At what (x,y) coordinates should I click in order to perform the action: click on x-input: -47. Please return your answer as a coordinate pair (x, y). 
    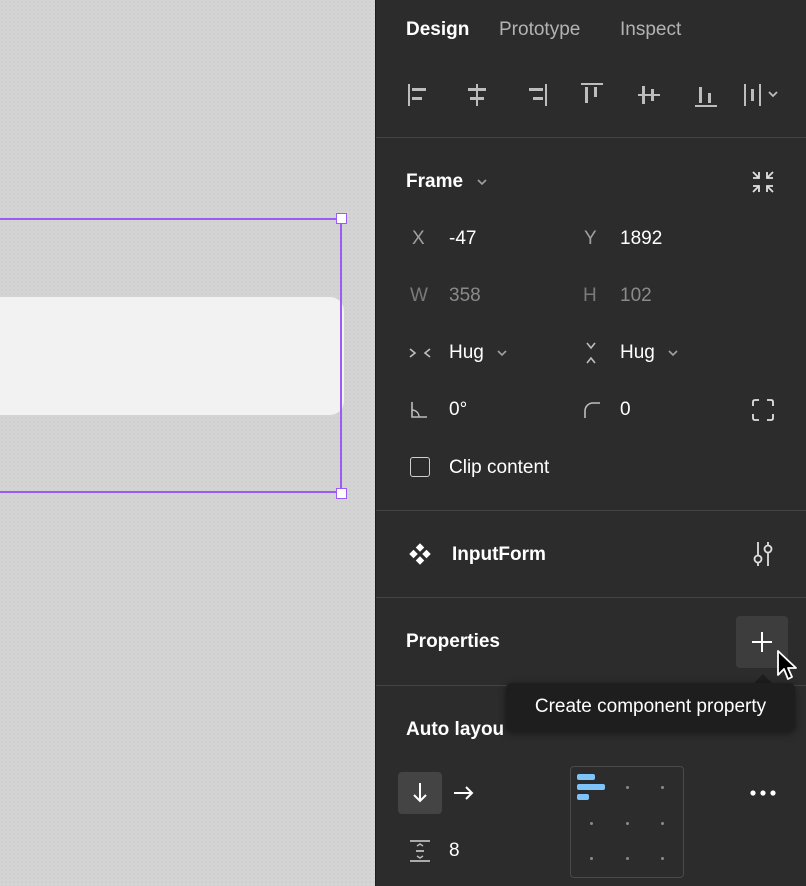
    Looking at the image, I should click on (462, 239).